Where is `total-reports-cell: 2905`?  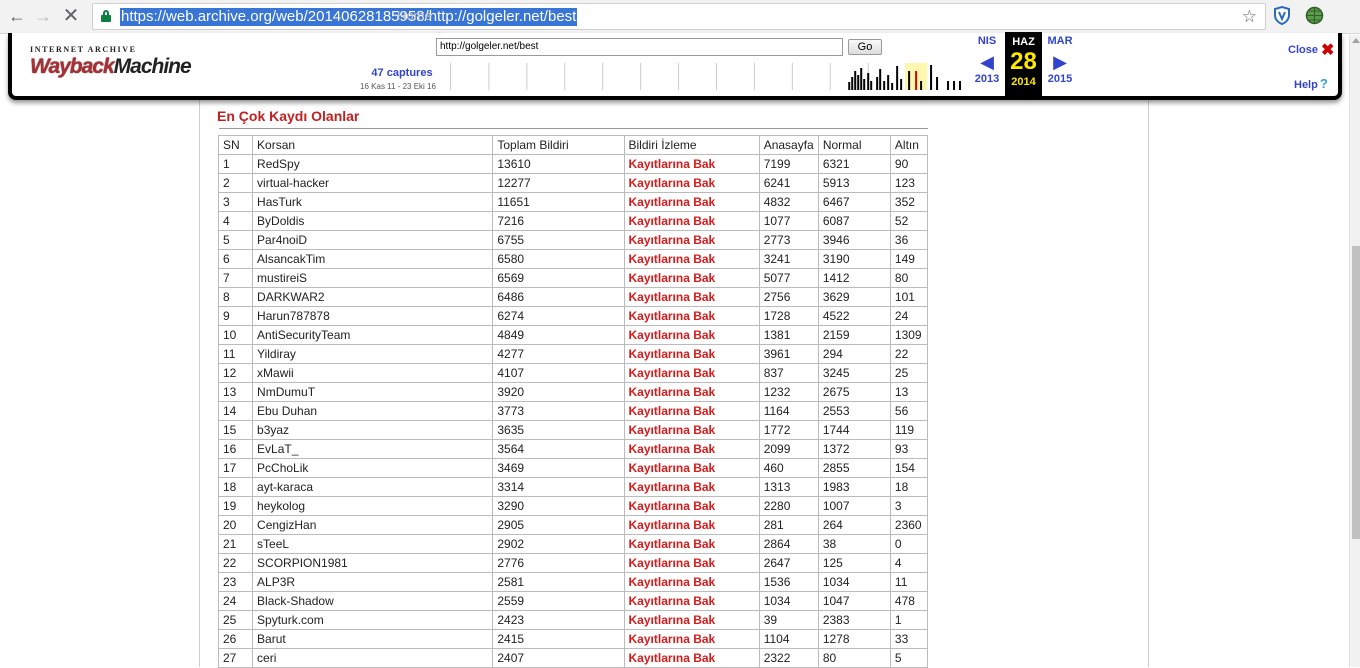 total-reports-cell: 2905 is located at coordinates (558, 525).